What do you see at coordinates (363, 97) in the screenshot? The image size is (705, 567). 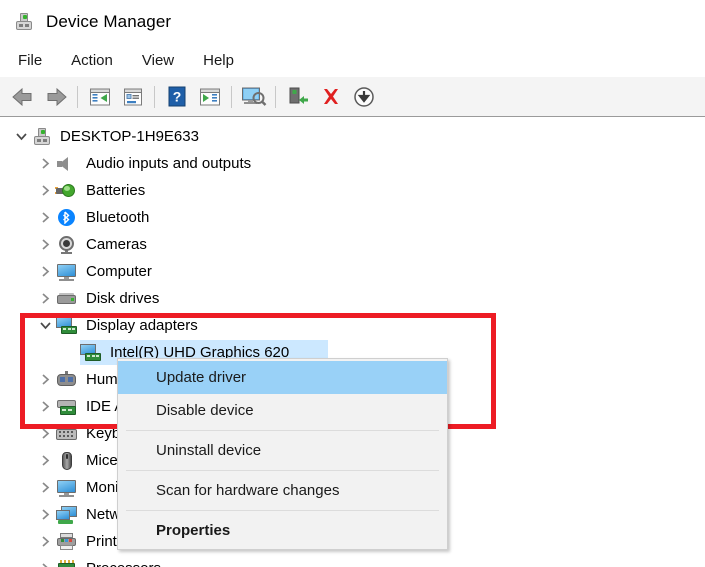 I see `disable-device-icon` at bounding box center [363, 97].